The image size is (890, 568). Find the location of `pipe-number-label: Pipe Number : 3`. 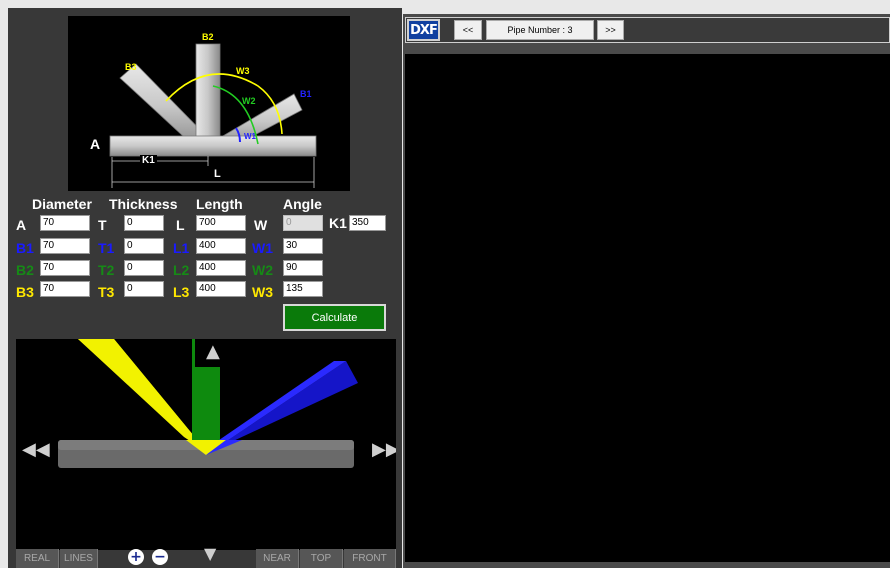

pipe-number-label: Pipe Number : 3 is located at coordinates (540, 30).